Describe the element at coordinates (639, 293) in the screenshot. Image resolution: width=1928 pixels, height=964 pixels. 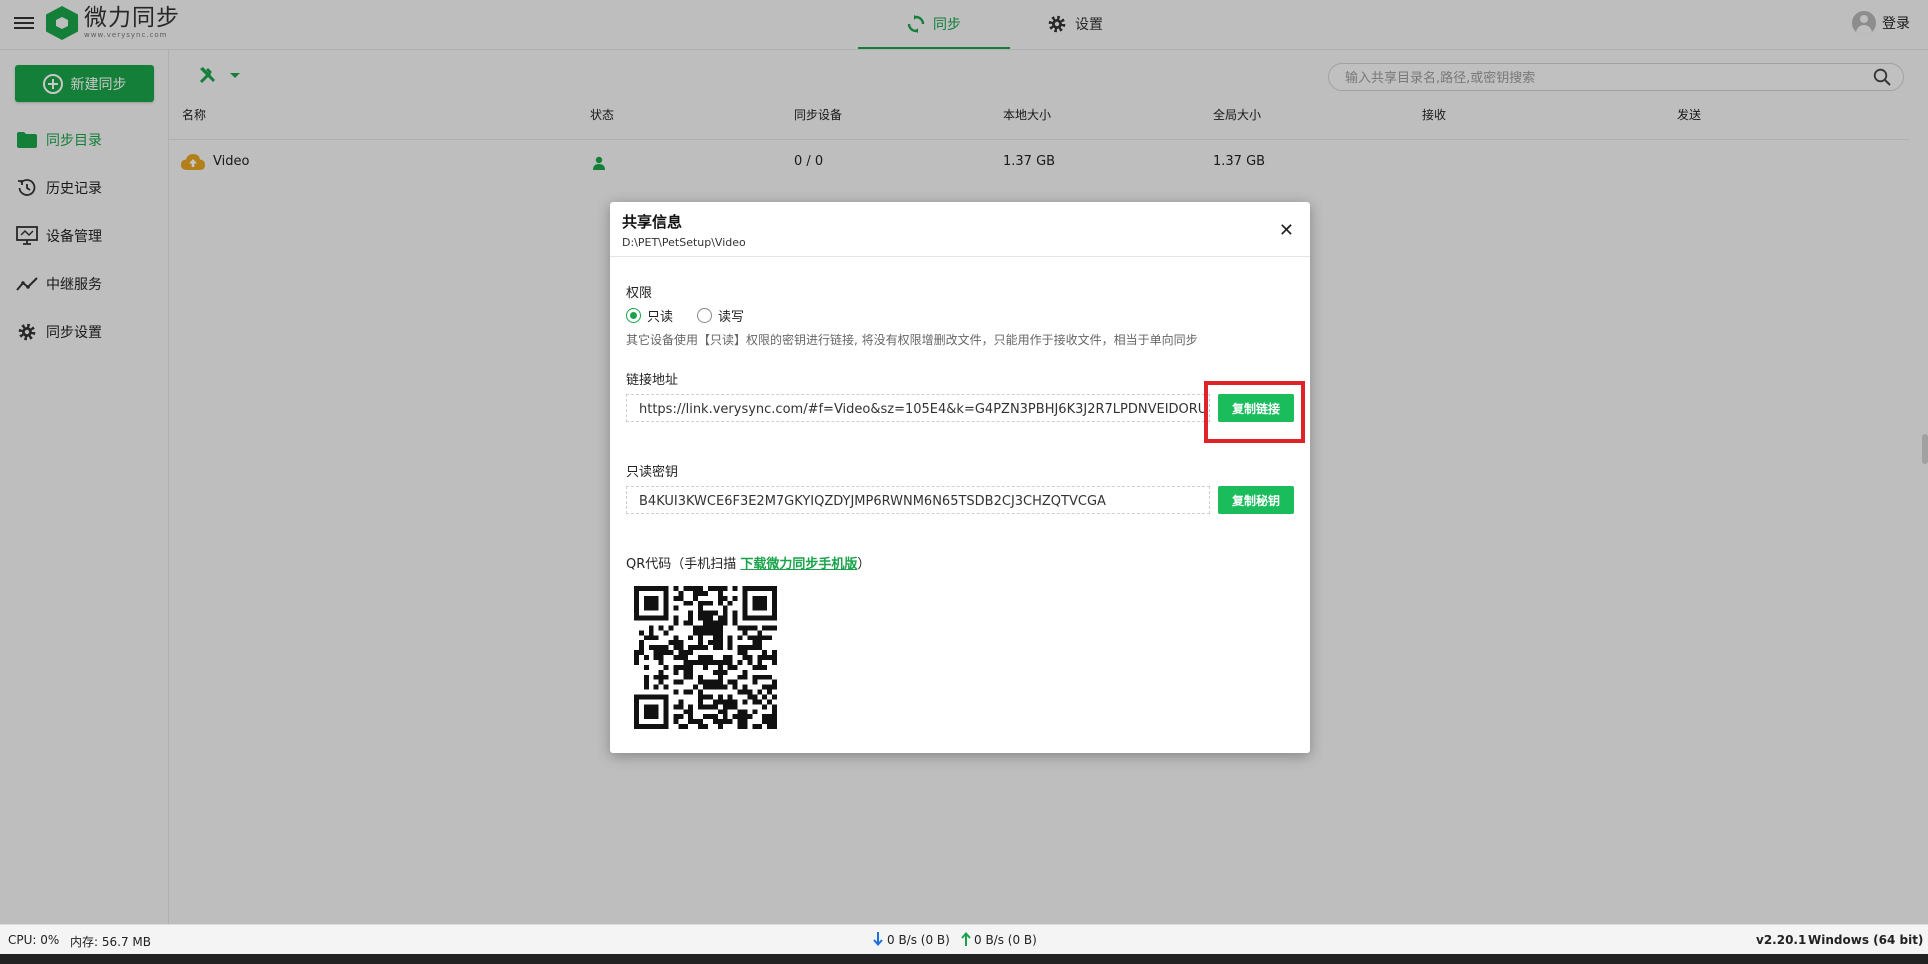
I see `permission-label: 权限` at that location.